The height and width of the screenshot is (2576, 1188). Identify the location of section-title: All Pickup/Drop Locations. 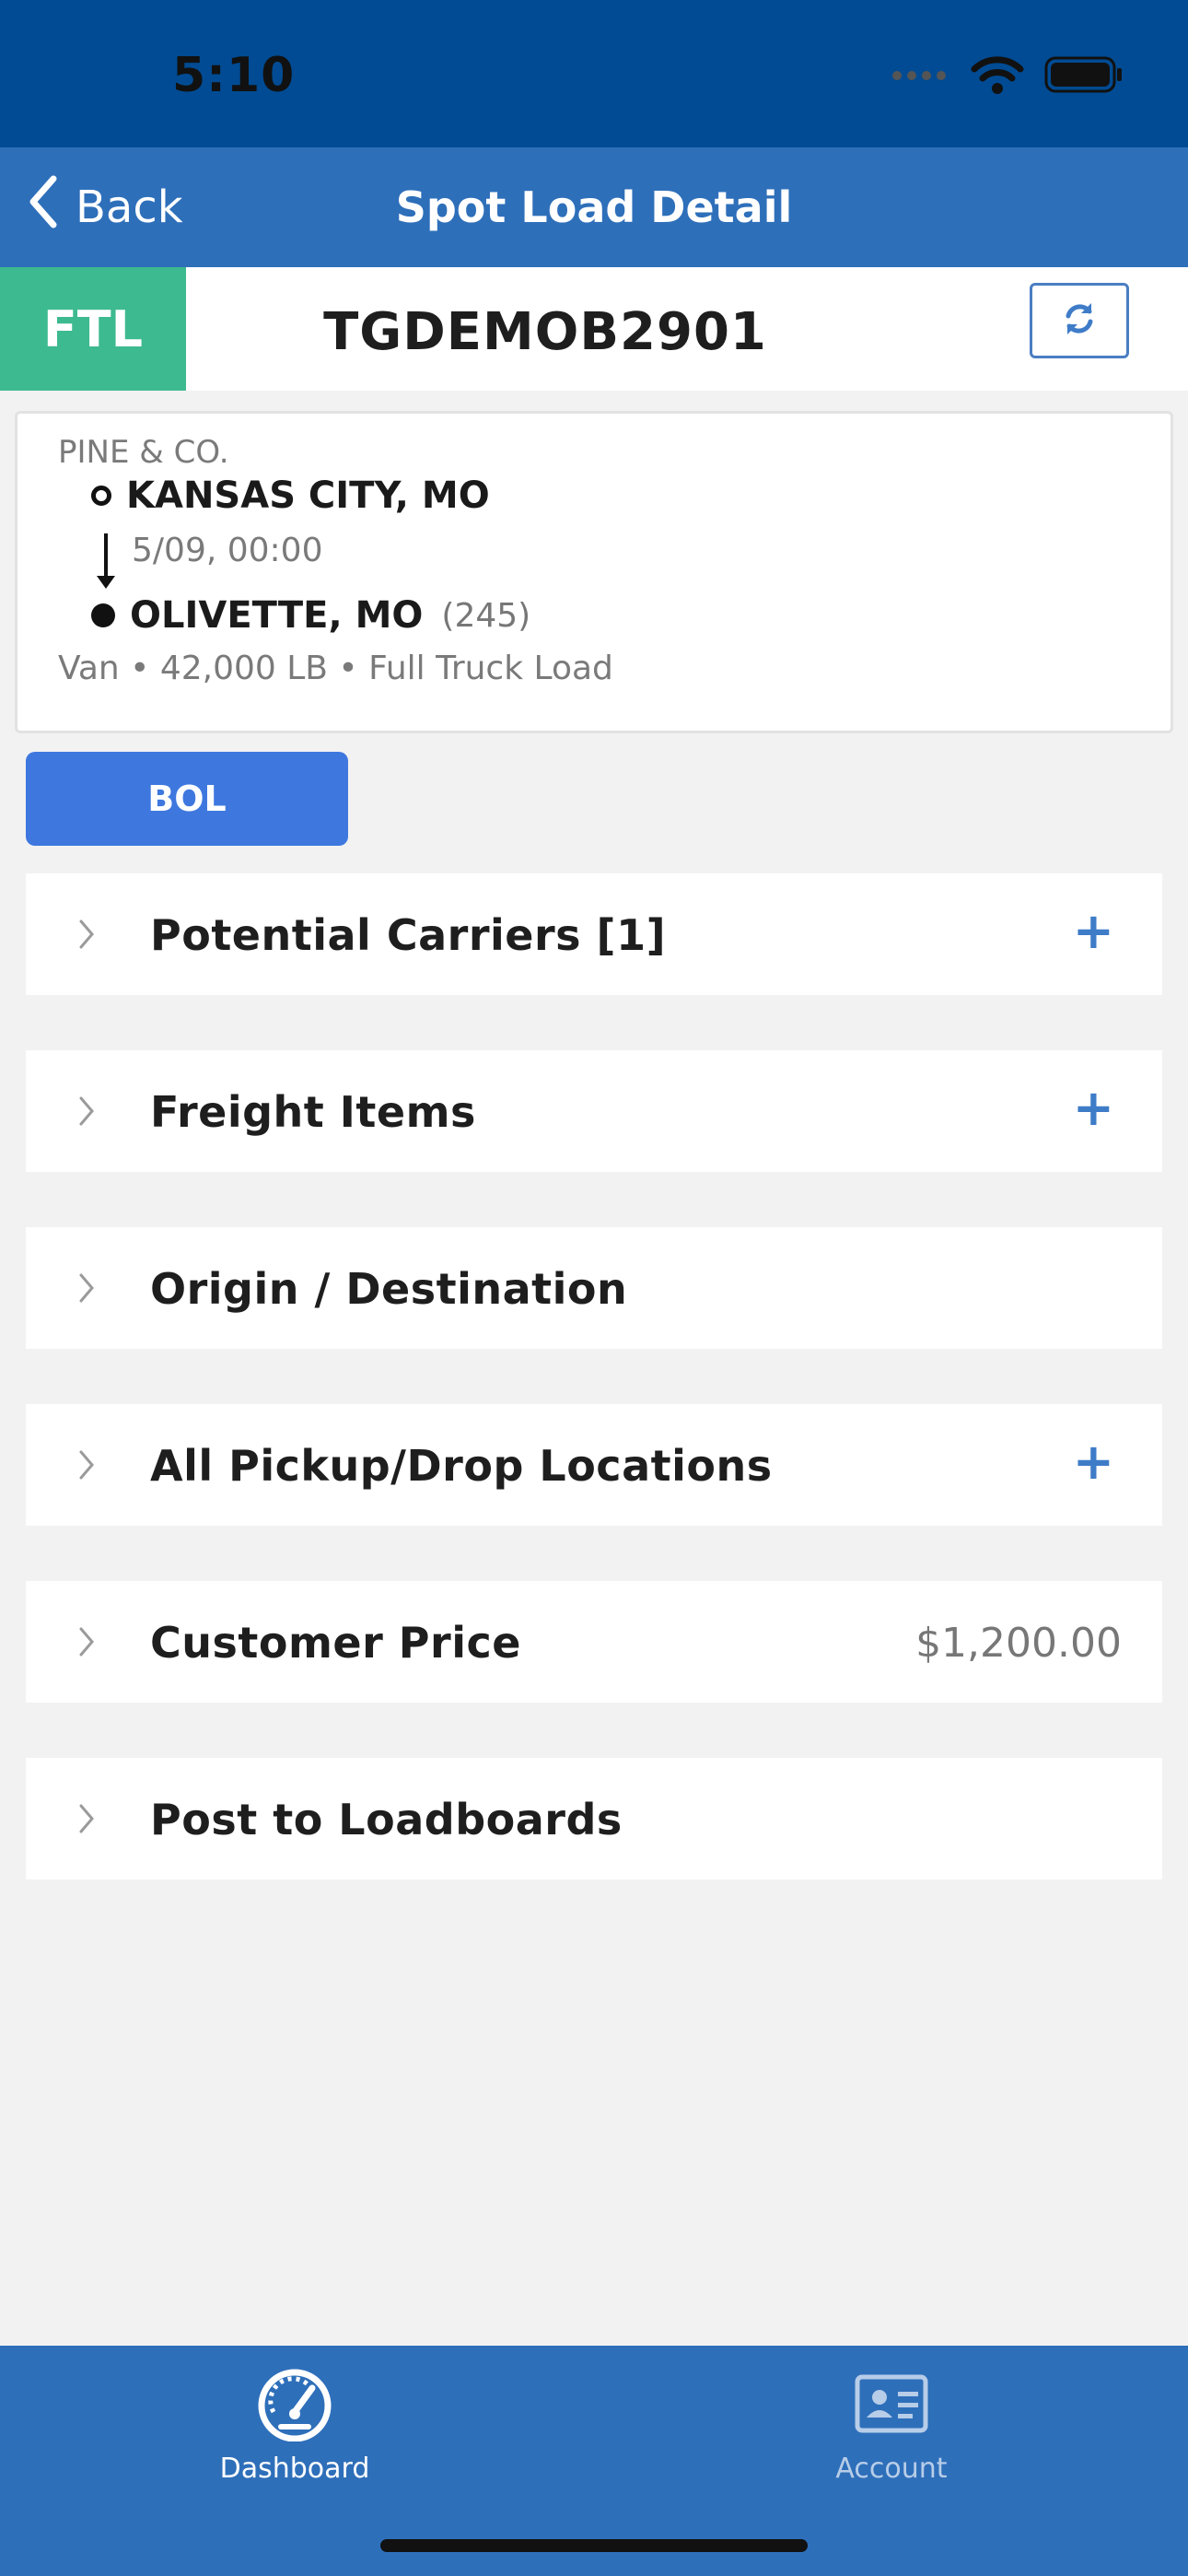
(461, 1466).